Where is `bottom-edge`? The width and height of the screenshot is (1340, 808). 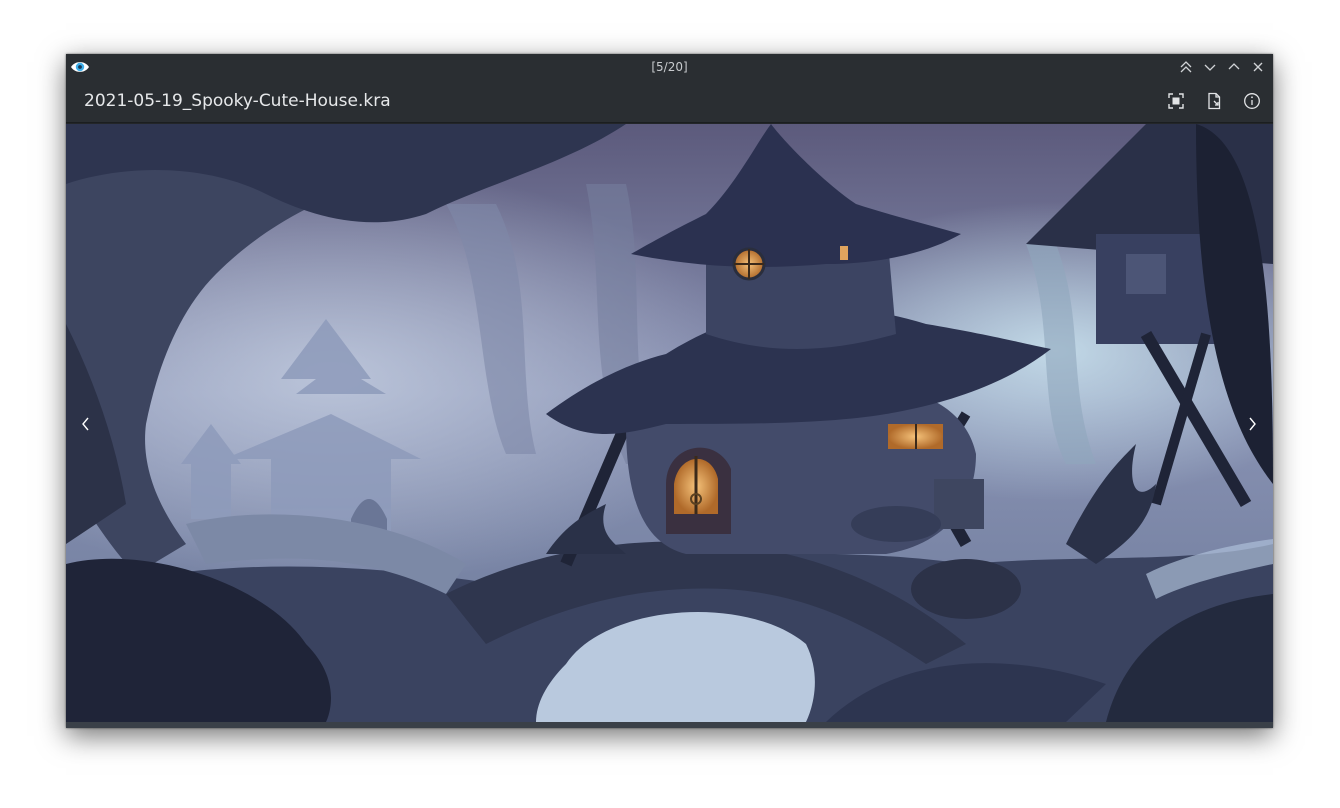
bottom-edge is located at coordinates (669, 725).